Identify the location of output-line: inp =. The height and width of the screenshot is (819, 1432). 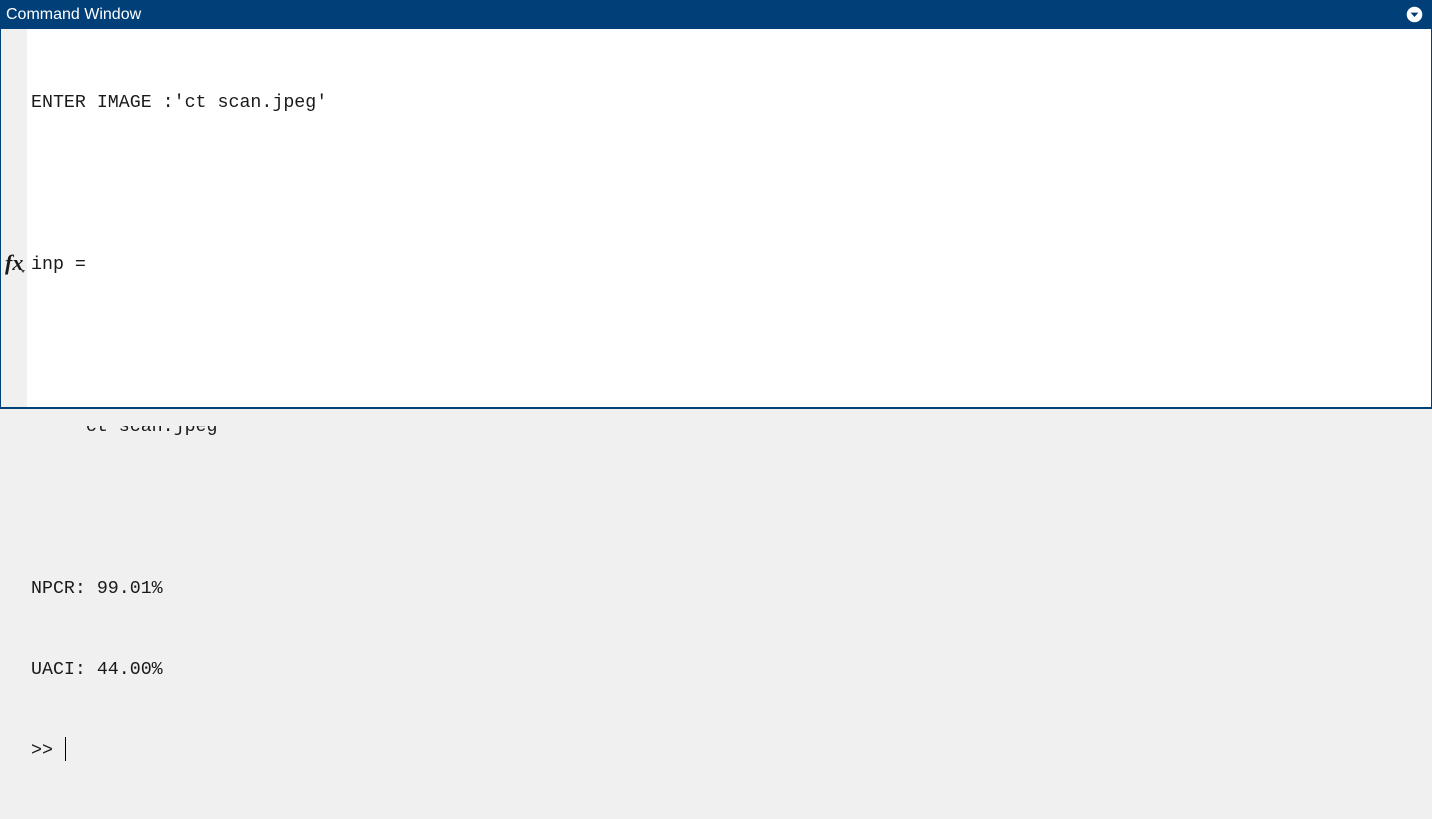
(58, 265).